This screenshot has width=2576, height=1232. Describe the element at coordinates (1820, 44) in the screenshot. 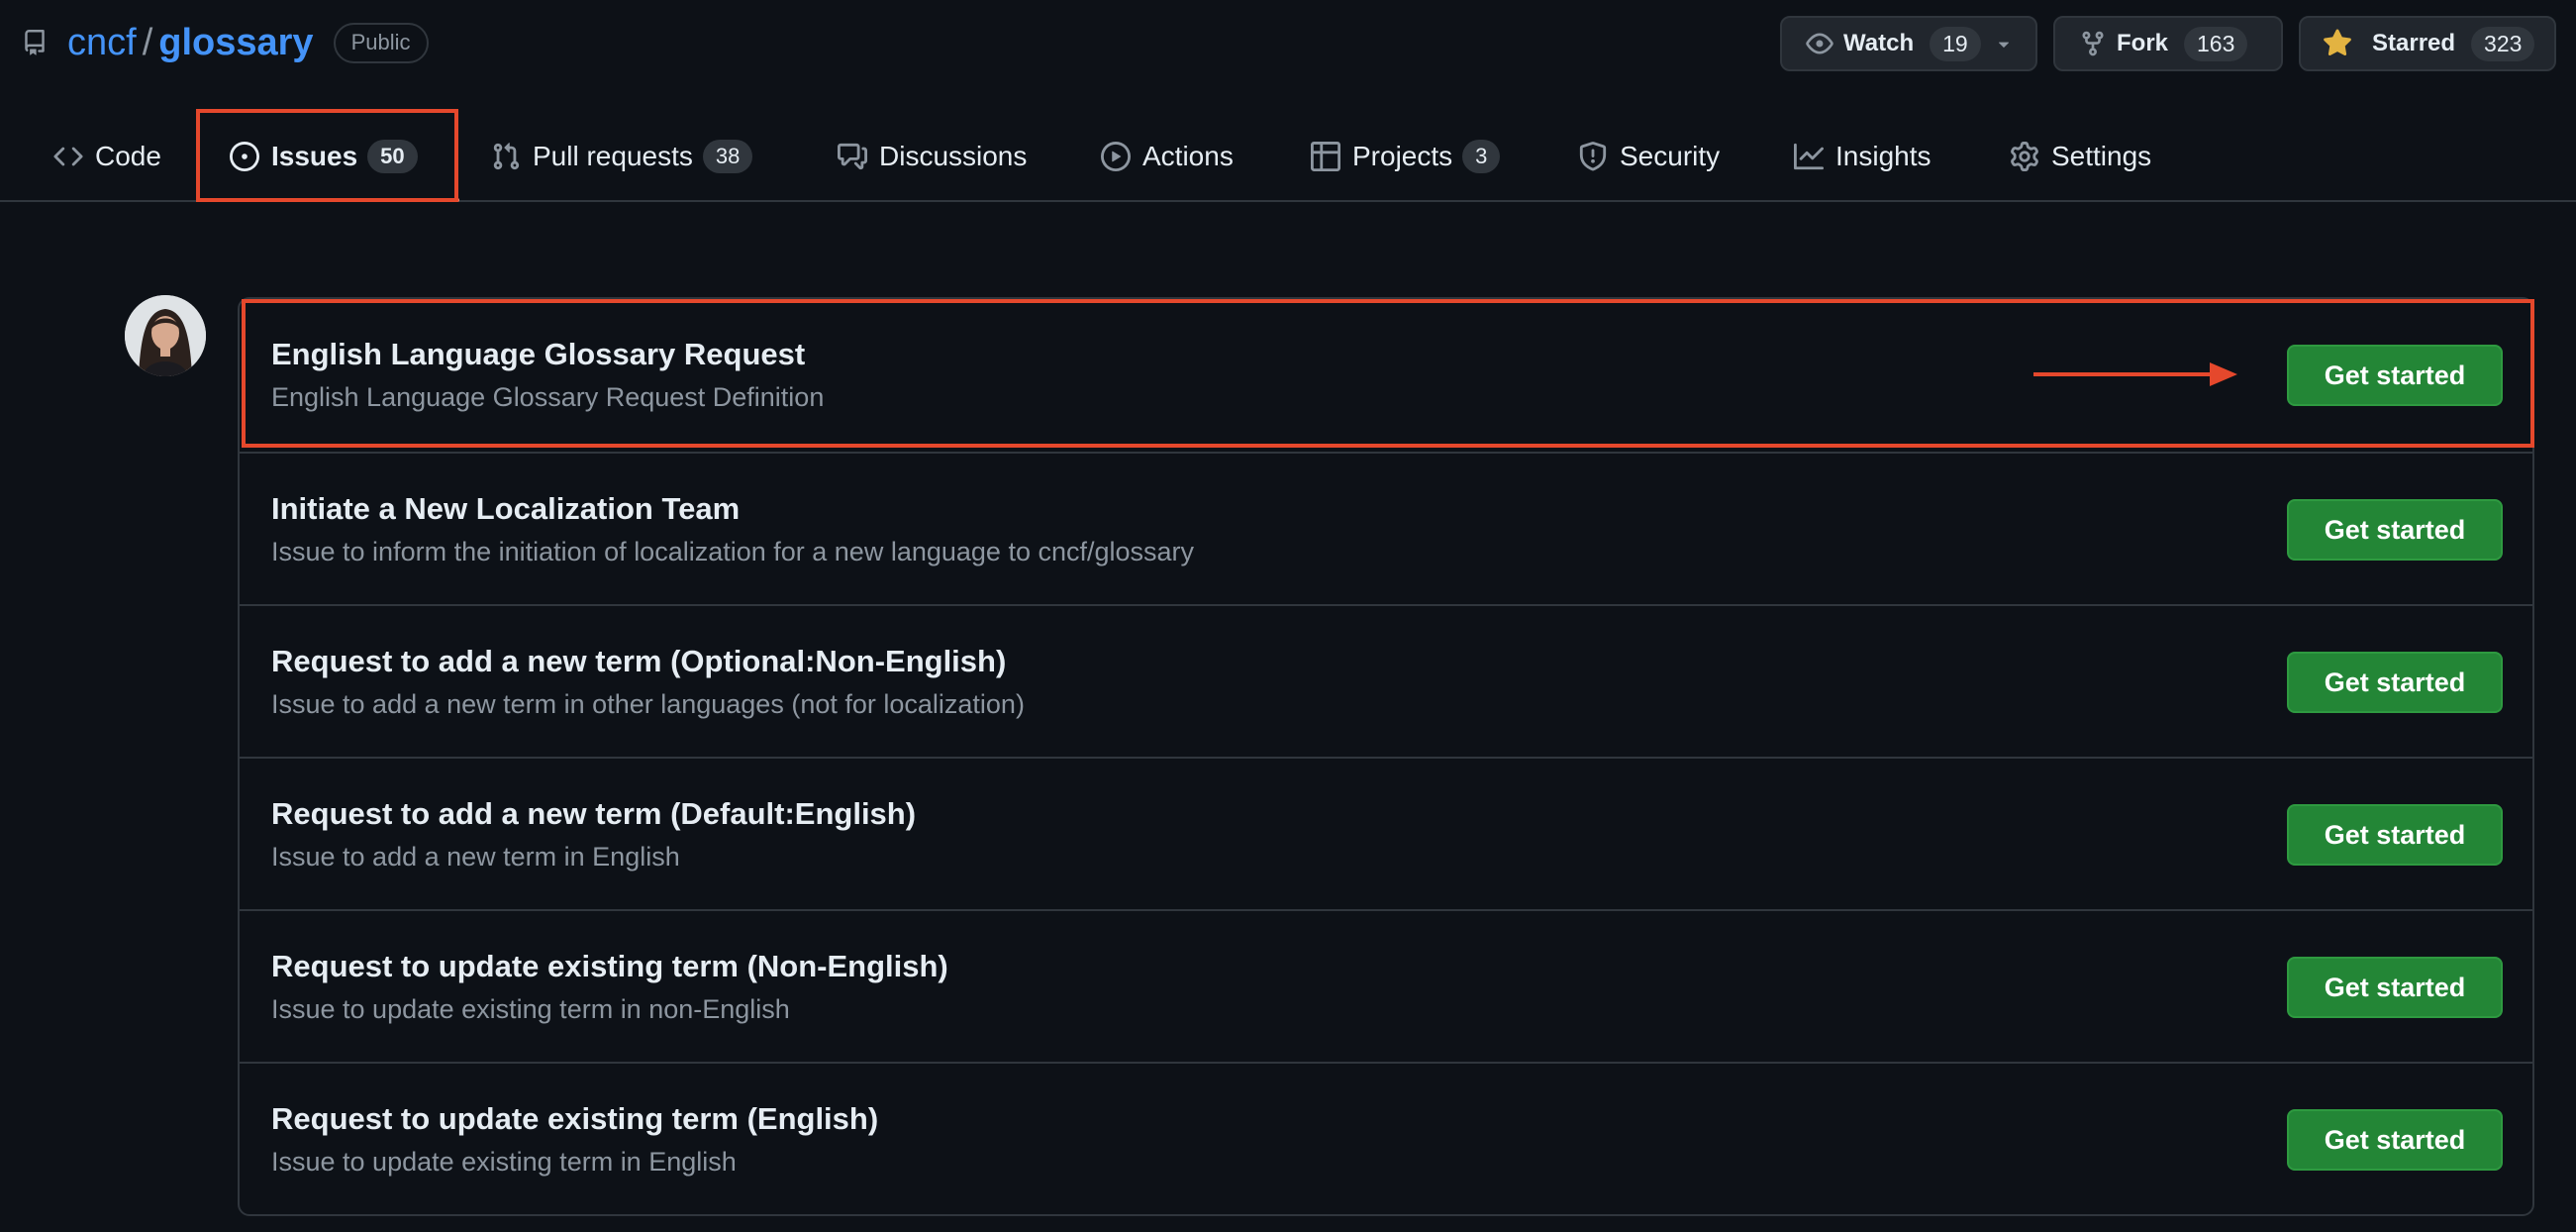

I see `eye-icon` at that location.